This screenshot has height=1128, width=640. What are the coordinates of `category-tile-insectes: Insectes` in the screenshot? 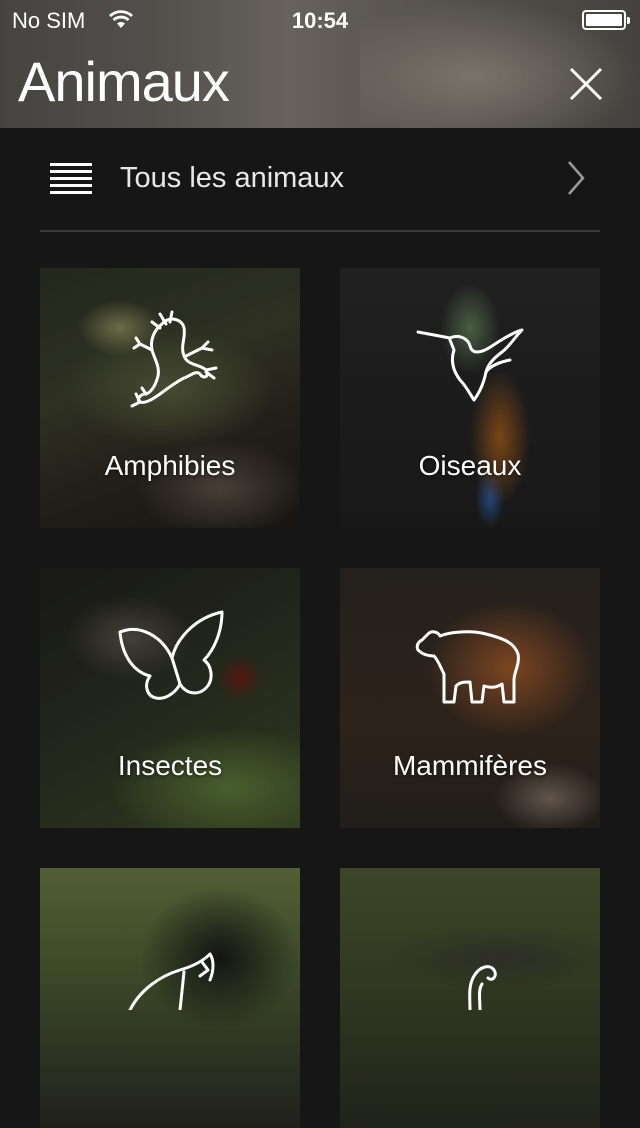 It's located at (170, 698).